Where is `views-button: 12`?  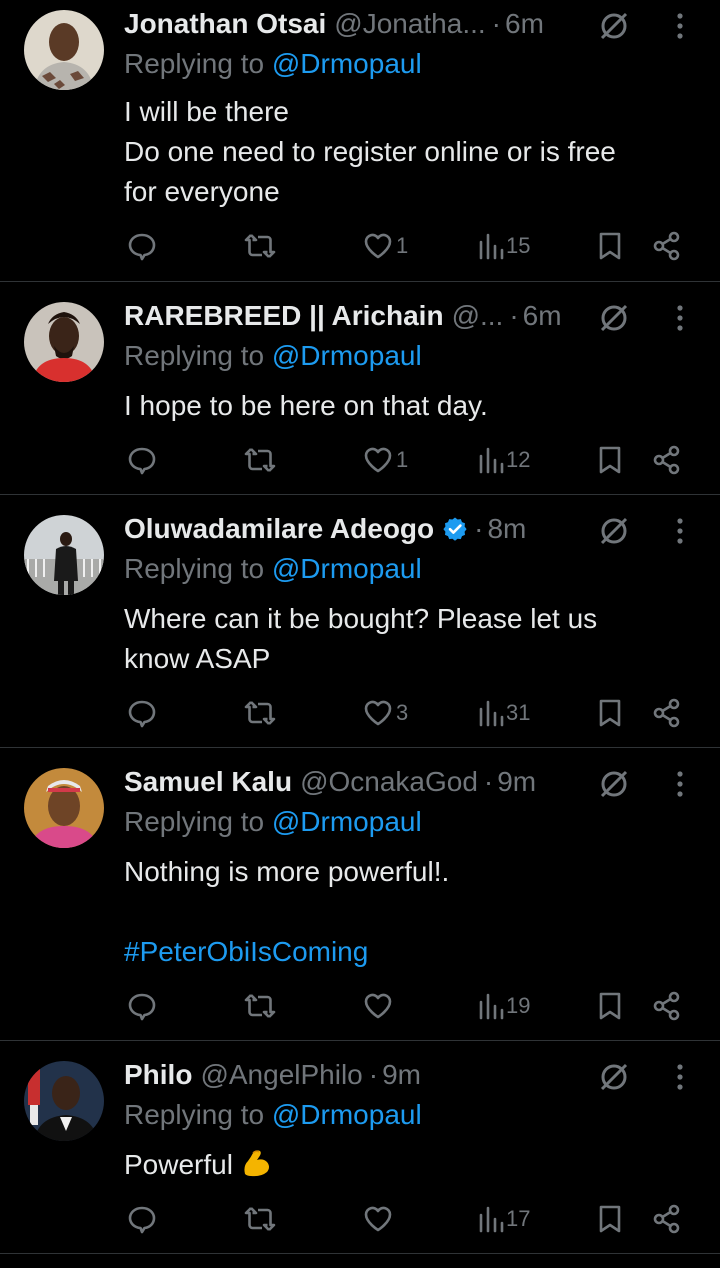
views-button: 12 is located at coordinates (504, 460).